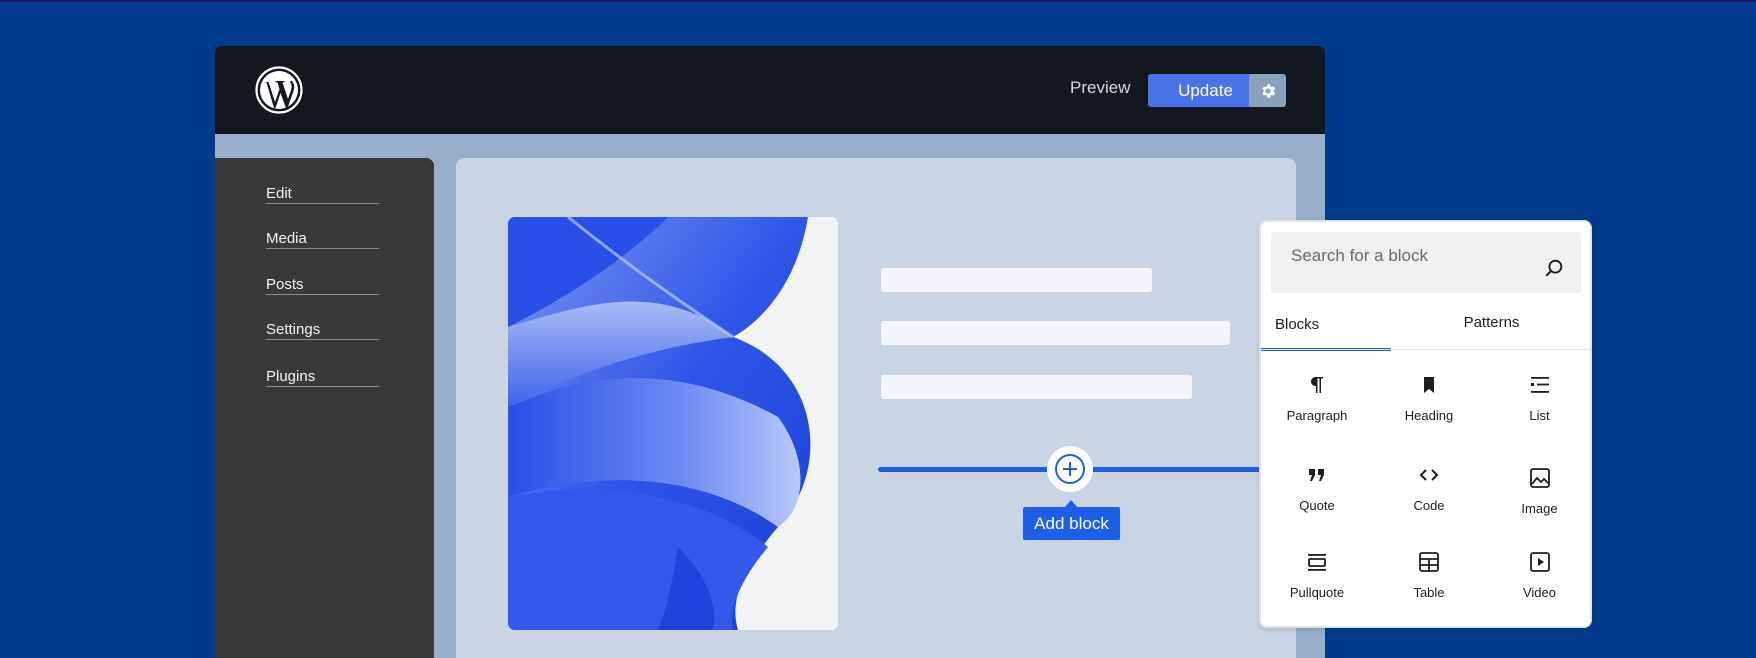 This screenshot has width=1756, height=658. What do you see at coordinates (279, 193) in the screenshot?
I see `sidebar-item-label: Edit` at bounding box center [279, 193].